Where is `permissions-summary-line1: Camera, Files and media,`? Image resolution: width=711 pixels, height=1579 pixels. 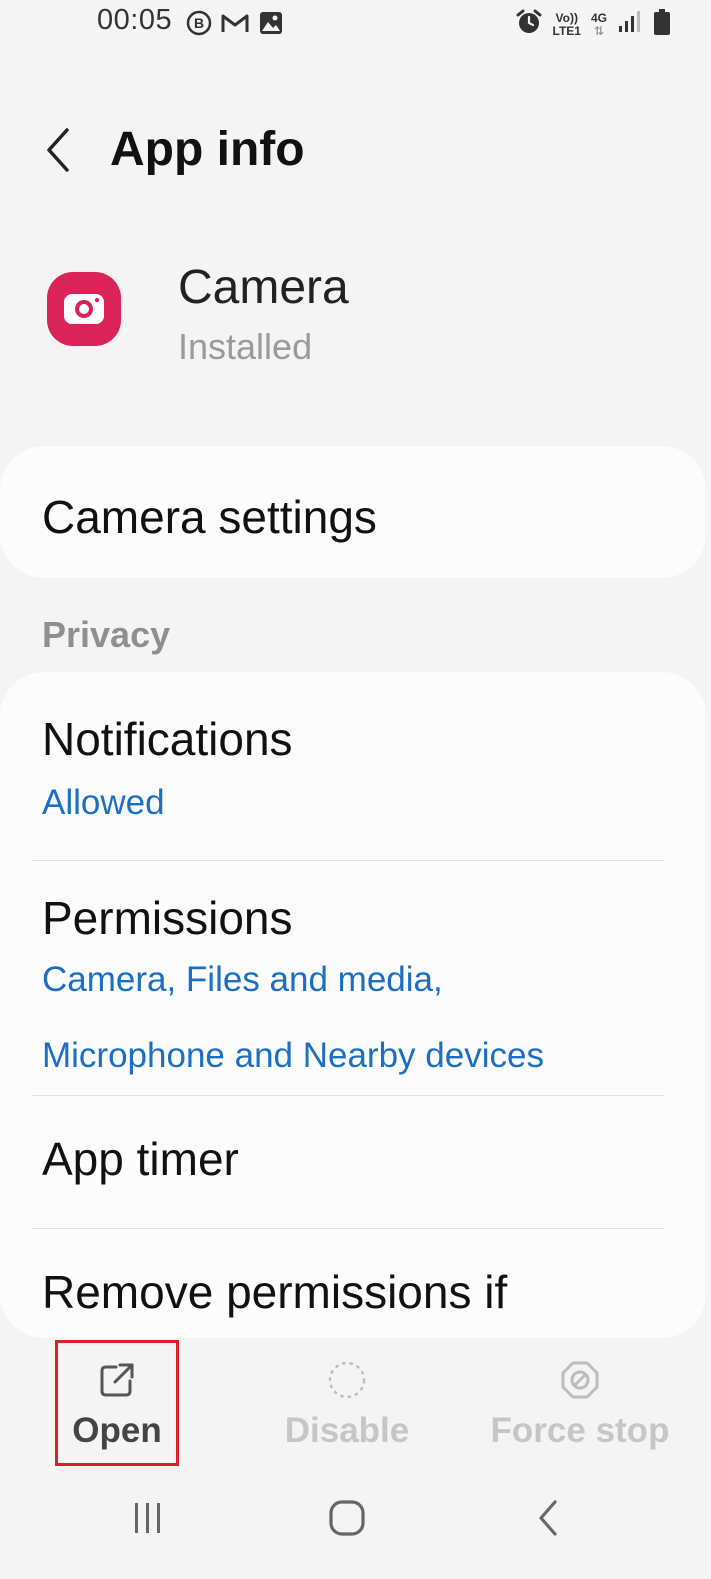 permissions-summary-line1: Camera, Files and media, is located at coordinates (242, 979).